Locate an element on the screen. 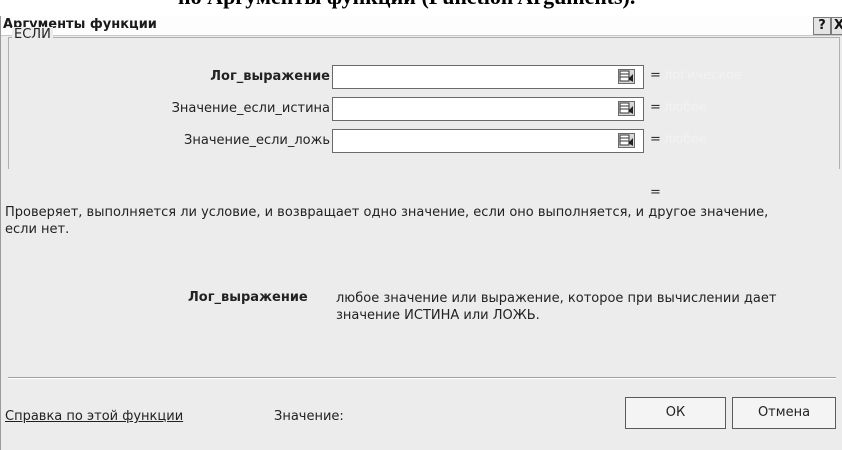 This screenshot has width=842, height=450. argument-row-value-if-false: Значение_если_ложь = любое is located at coordinates (421, 142).